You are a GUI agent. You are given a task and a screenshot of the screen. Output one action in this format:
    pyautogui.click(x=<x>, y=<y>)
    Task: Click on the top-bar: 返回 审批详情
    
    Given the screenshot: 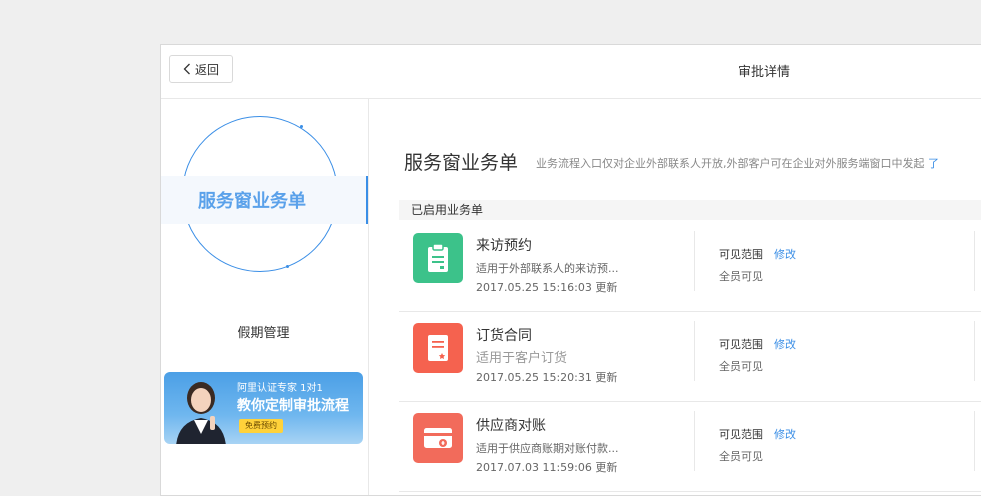 What is the action you would take?
    pyautogui.click(x=571, y=72)
    